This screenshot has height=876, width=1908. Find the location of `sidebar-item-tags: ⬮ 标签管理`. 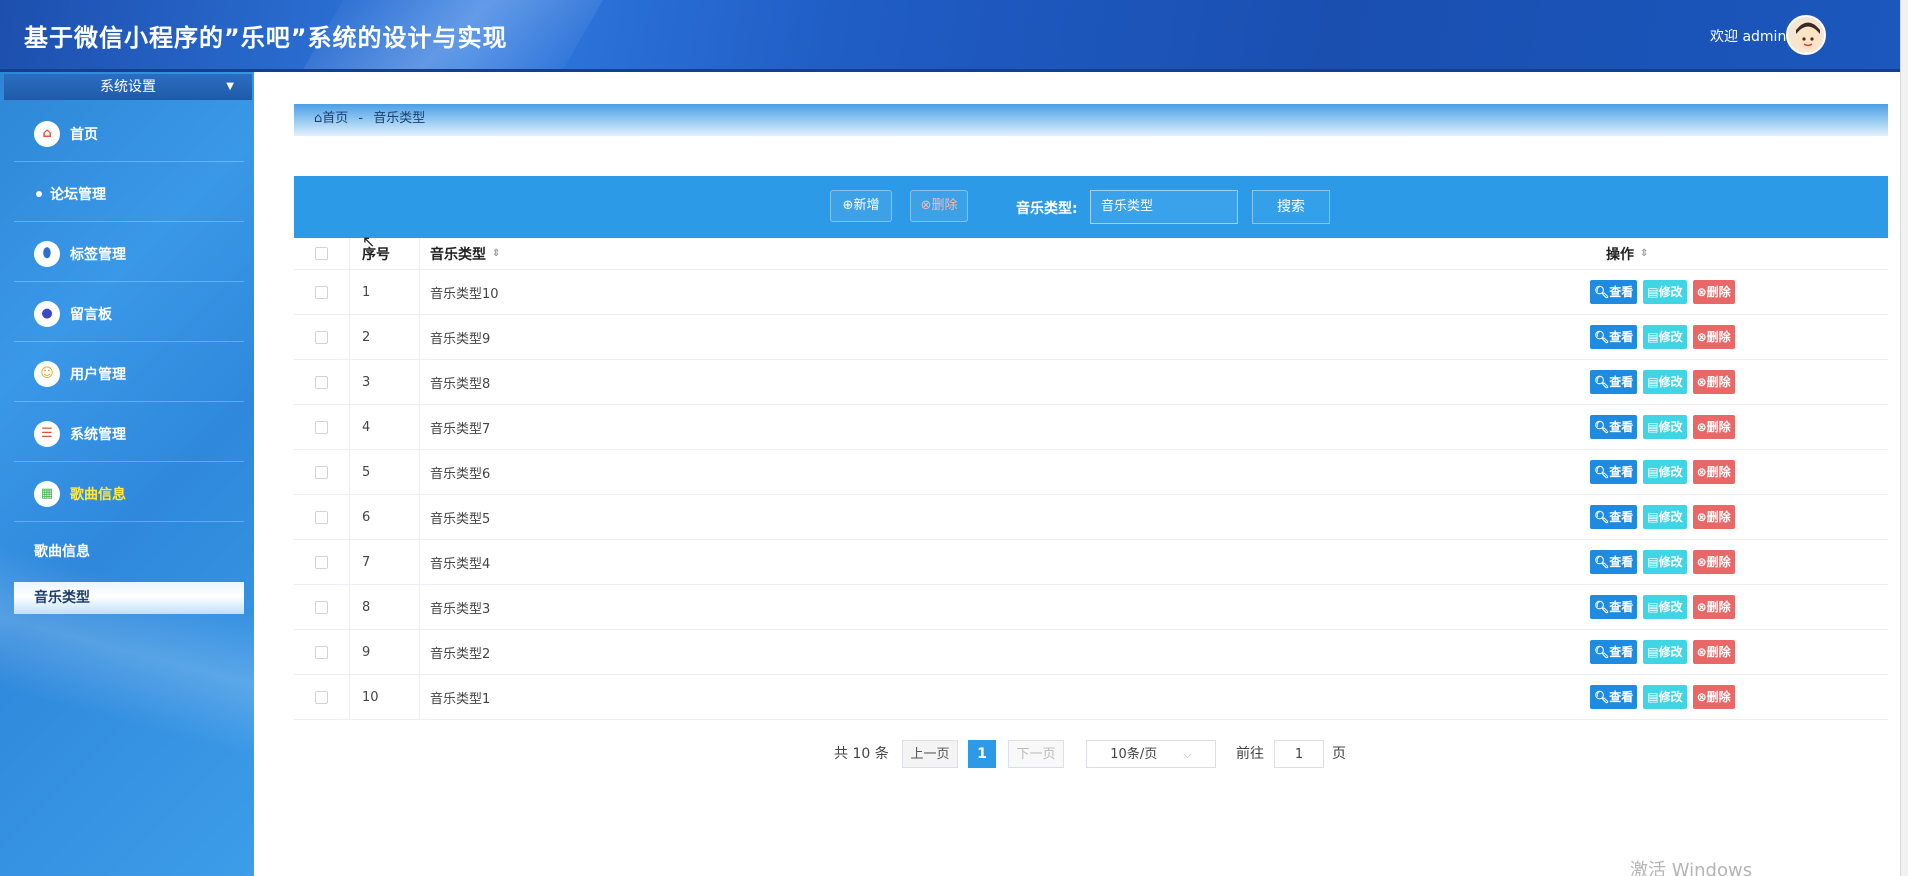

sidebar-item-tags: ⬮ 标签管理 is located at coordinates (129, 254).